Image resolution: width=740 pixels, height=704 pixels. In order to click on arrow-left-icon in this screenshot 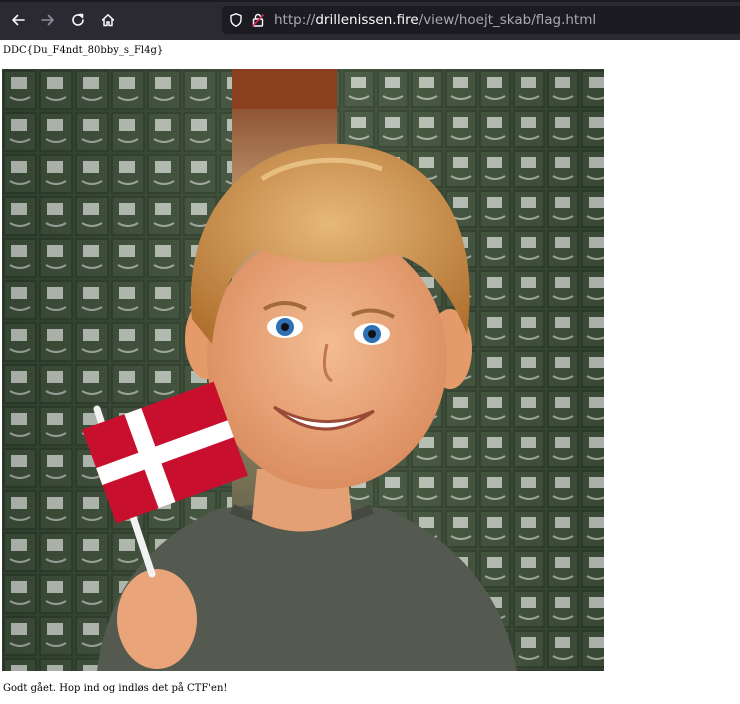, I will do `click(18, 20)`.